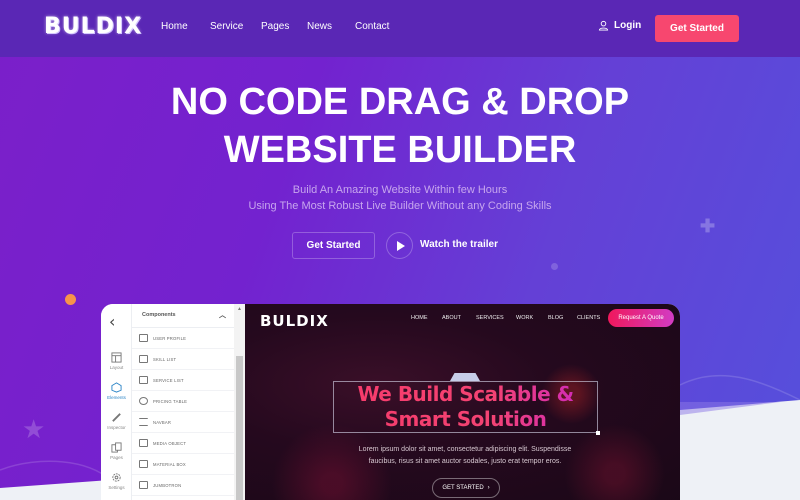  I want to click on dollar-icon, so click(143, 401).